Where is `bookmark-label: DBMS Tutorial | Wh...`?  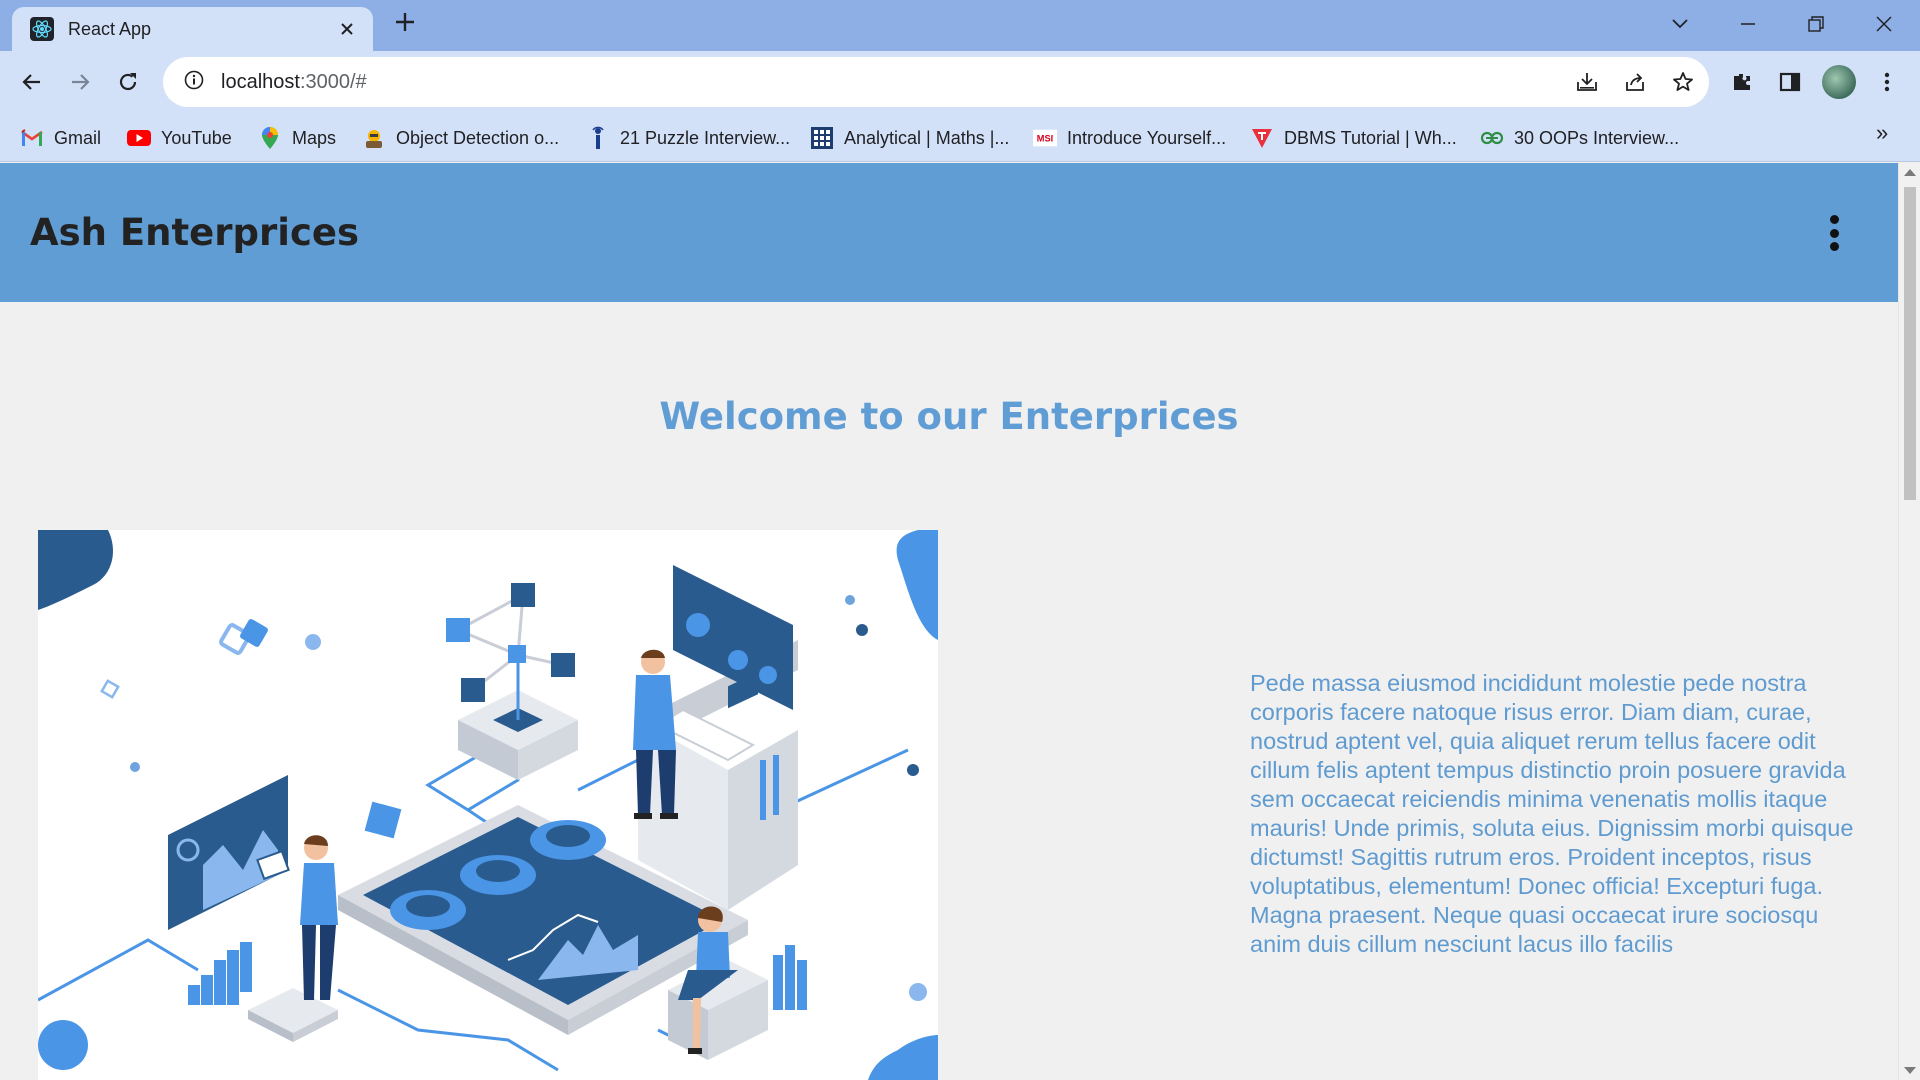
bookmark-label: DBMS Tutorial | Wh... is located at coordinates (1370, 137).